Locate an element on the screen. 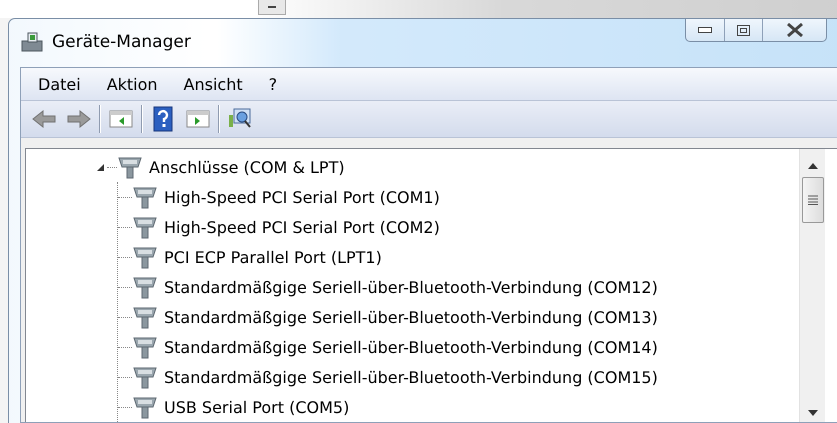 This screenshot has width=837, height=423. close-icon is located at coordinates (795, 30).